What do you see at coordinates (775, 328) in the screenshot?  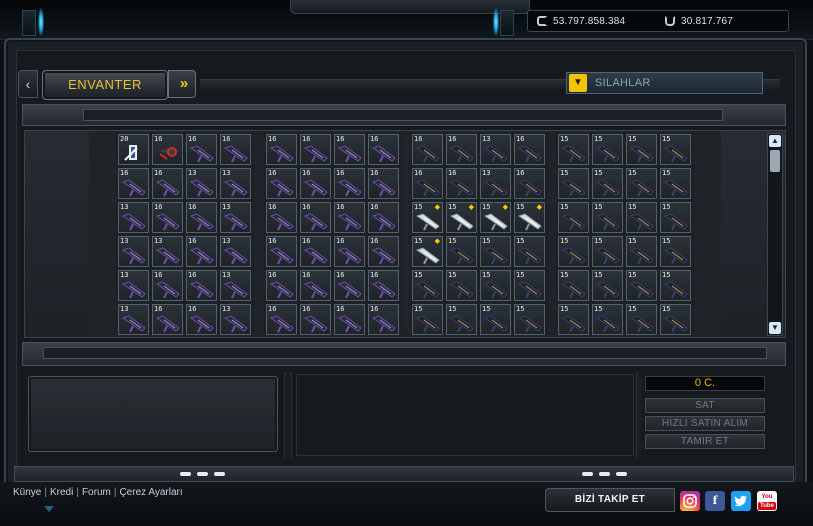 I see `scroll-down-button: ▼` at bounding box center [775, 328].